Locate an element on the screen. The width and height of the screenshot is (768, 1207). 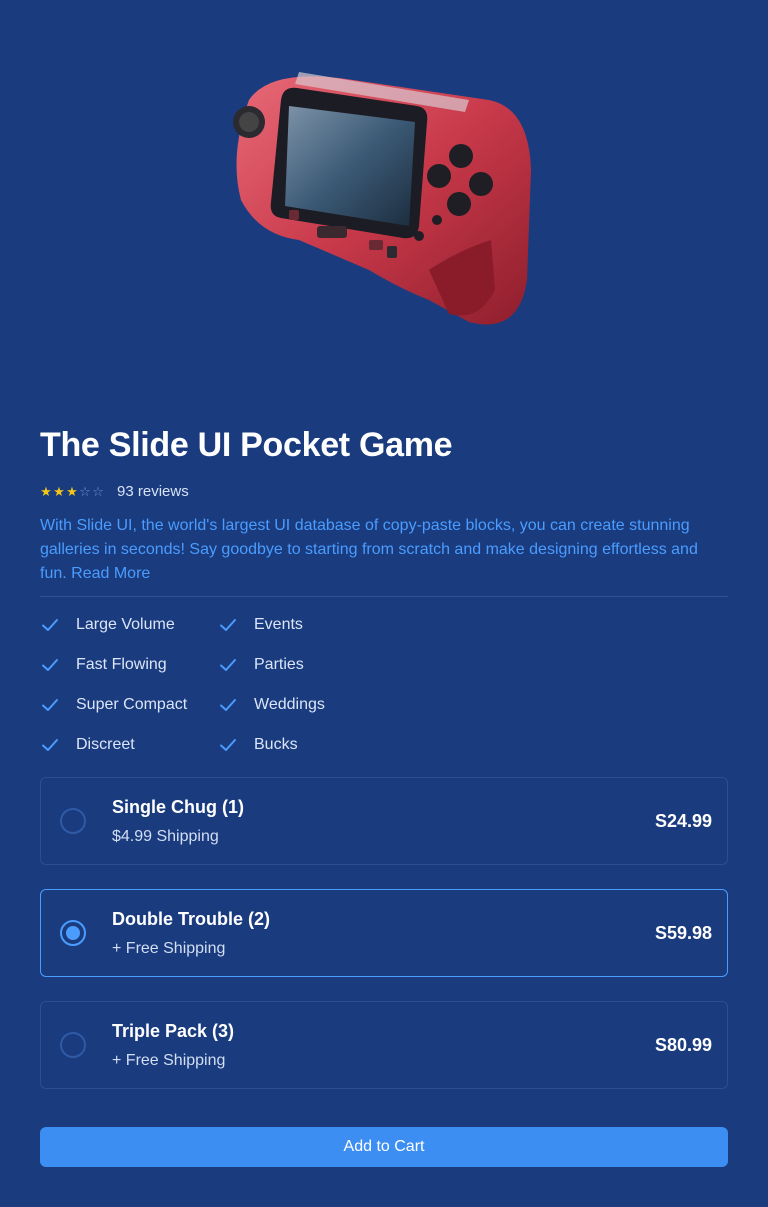
feature-label: Weddings is located at coordinates (289, 704).